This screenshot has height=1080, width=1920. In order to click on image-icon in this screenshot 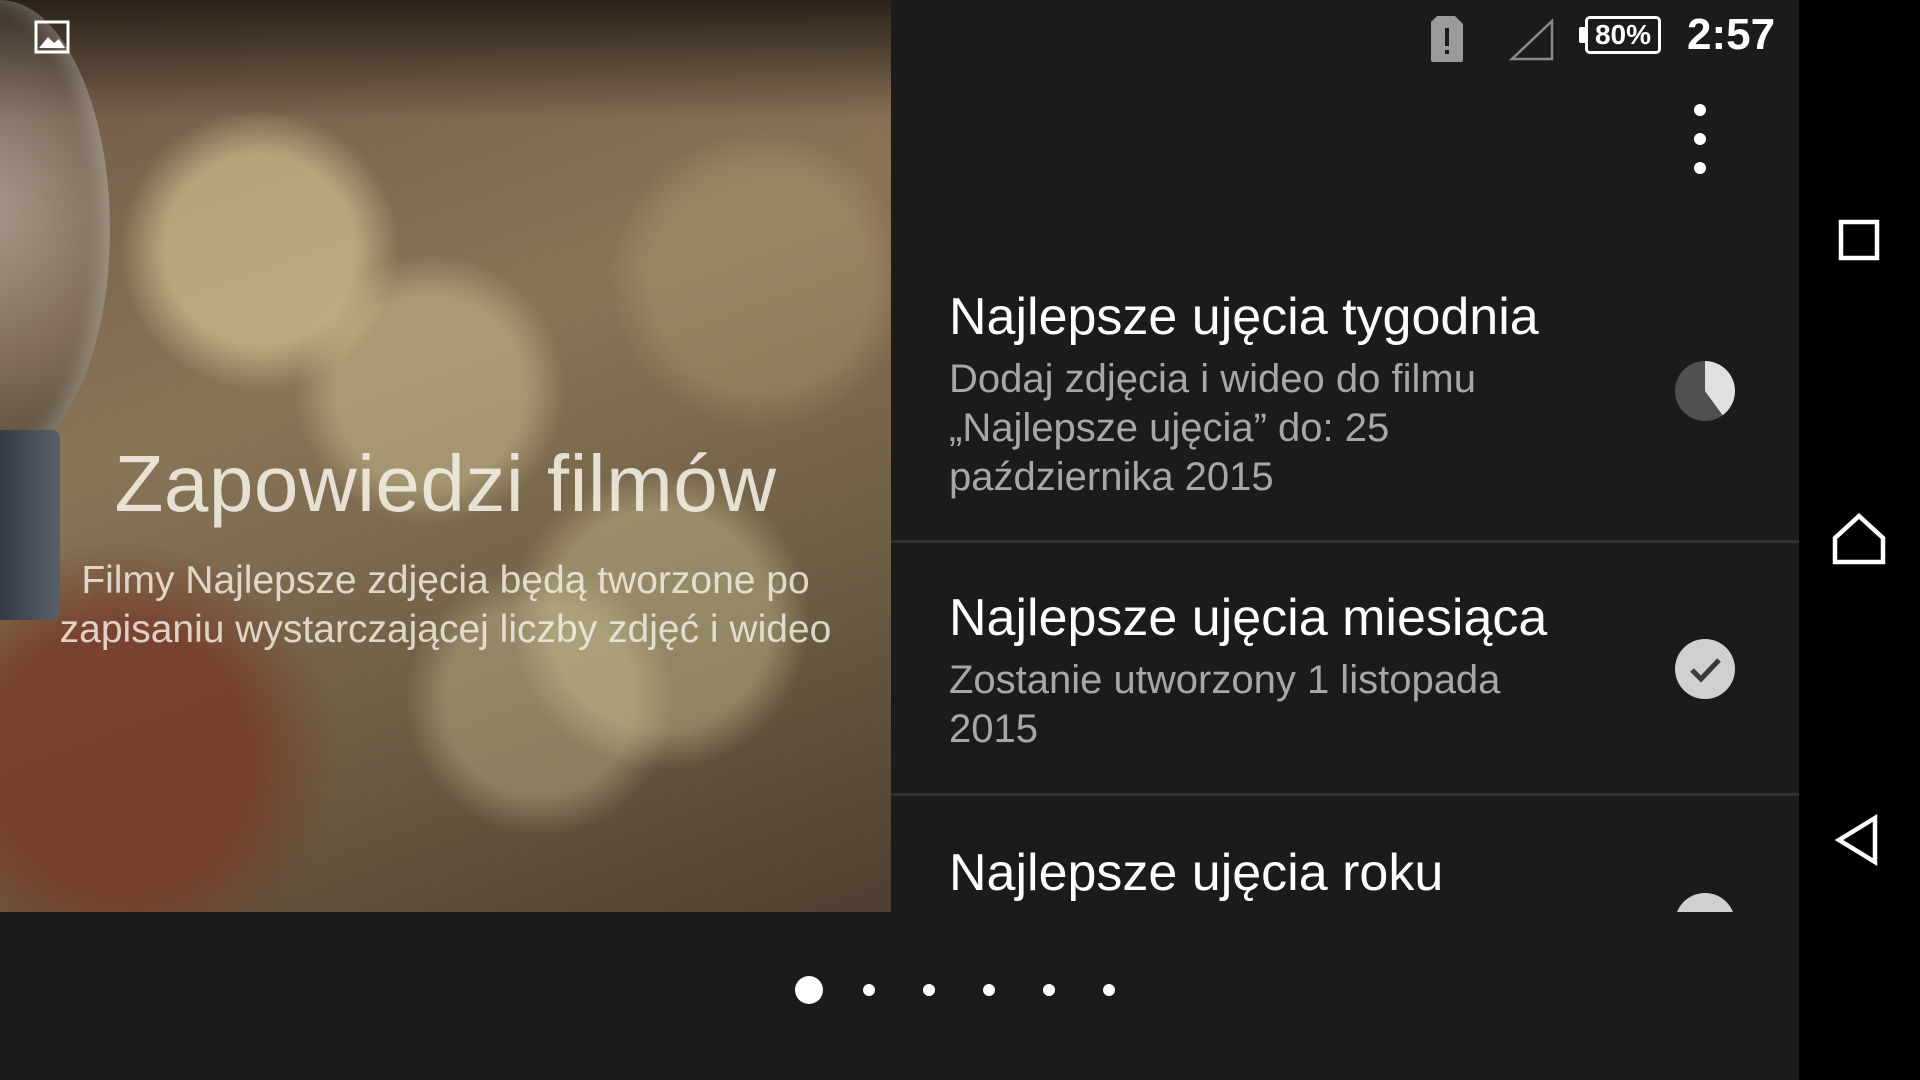, I will do `click(52, 37)`.